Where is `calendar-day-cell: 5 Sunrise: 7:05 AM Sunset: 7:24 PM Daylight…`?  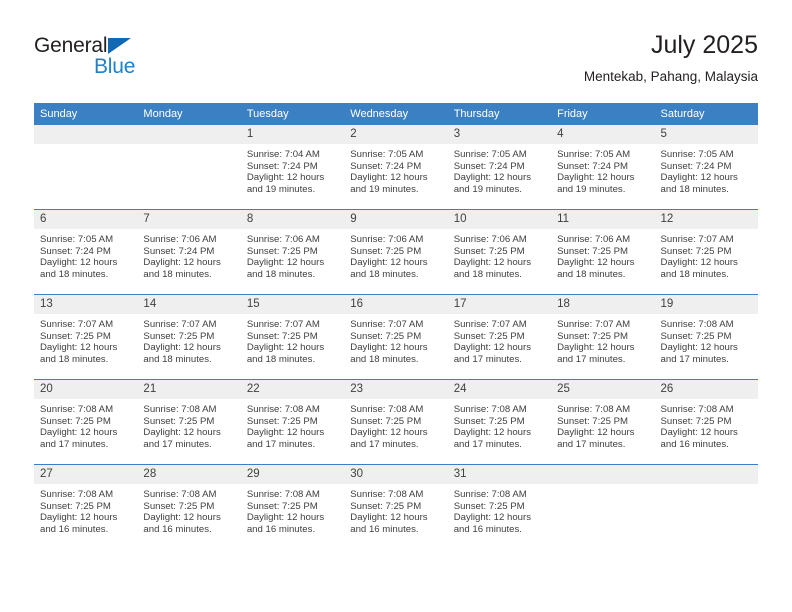 calendar-day-cell: 5 Sunrise: 7:05 AM Sunset: 7:24 PM Daylight… is located at coordinates (706, 167).